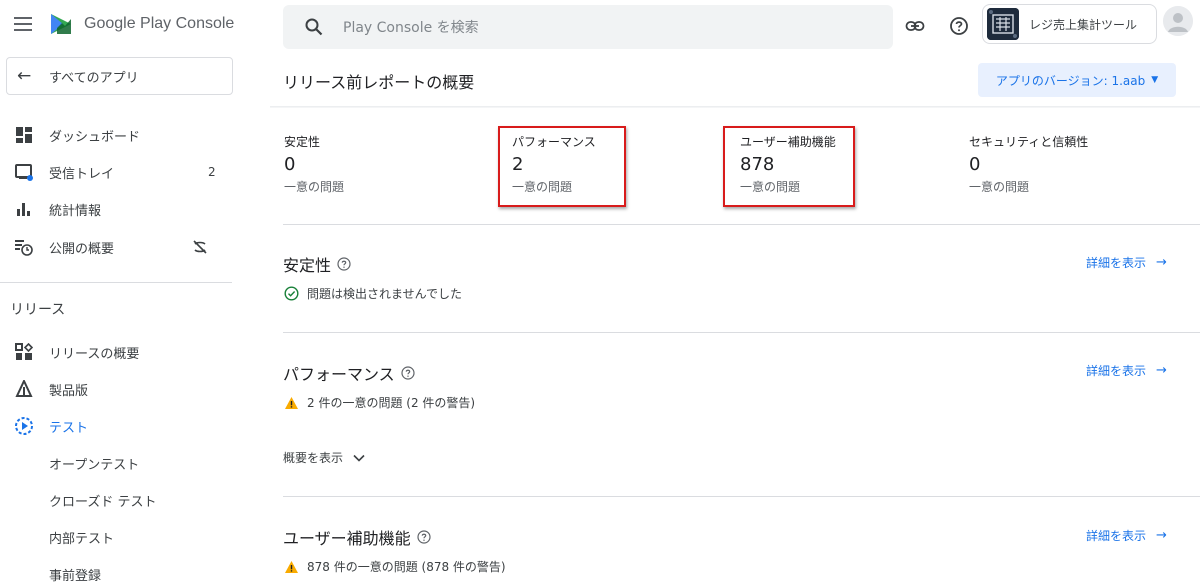 The width and height of the screenshot is (1200, 585). I want to click on app-version-label: アプリのバージョン: 1.aab, so click(1070, 80).